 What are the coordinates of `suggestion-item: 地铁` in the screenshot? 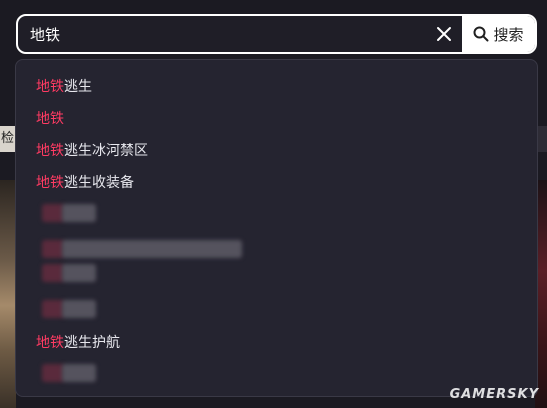 It's located at (50, 119).